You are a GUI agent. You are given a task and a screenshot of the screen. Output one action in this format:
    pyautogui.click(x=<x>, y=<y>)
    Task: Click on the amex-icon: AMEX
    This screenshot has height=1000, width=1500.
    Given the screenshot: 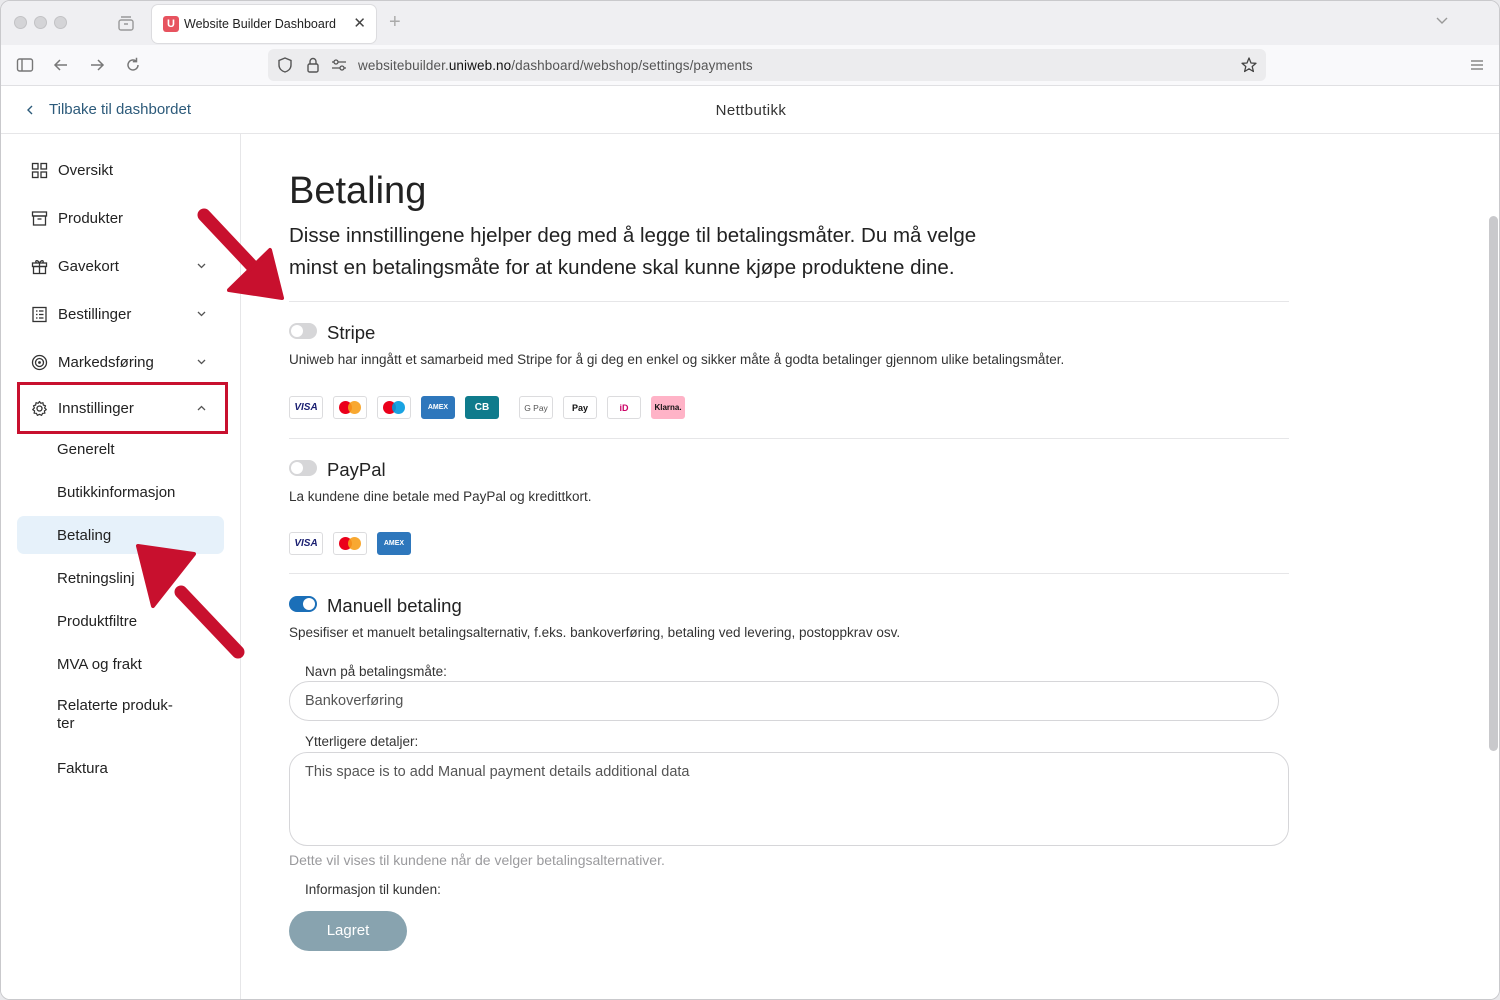 What is the action you would take?
    pyautogui.click(x=394, y=543)
    